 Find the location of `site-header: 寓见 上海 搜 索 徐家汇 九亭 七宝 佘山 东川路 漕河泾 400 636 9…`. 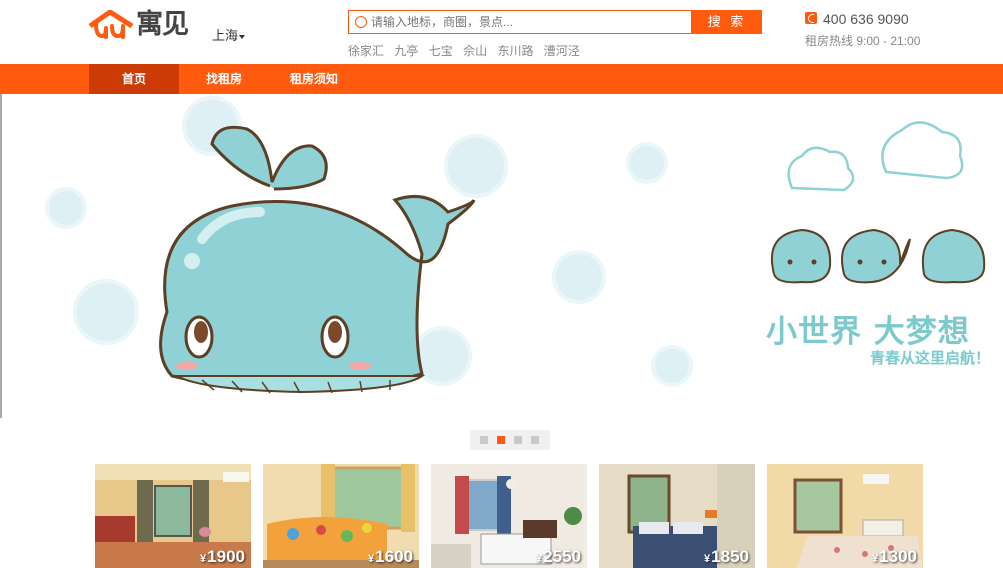

site-header: 寓见 上海 搜 索 徐家汇 九亭 七宝 佘山 东川路 漕河泾 400 636 9… is located at coordinates (501, 32).